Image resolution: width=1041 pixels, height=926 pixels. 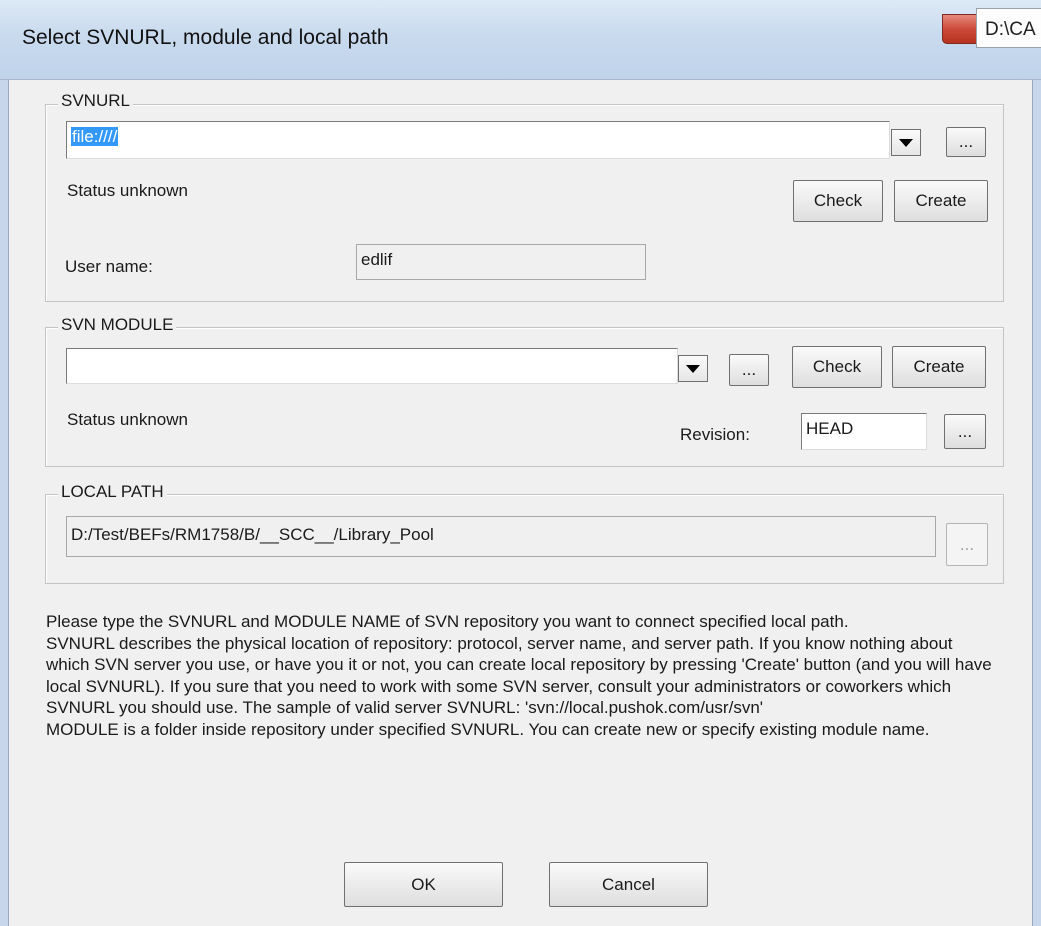 I want to click on window-title: Select SVNURL, module and local path, so click(x=205, y=37).